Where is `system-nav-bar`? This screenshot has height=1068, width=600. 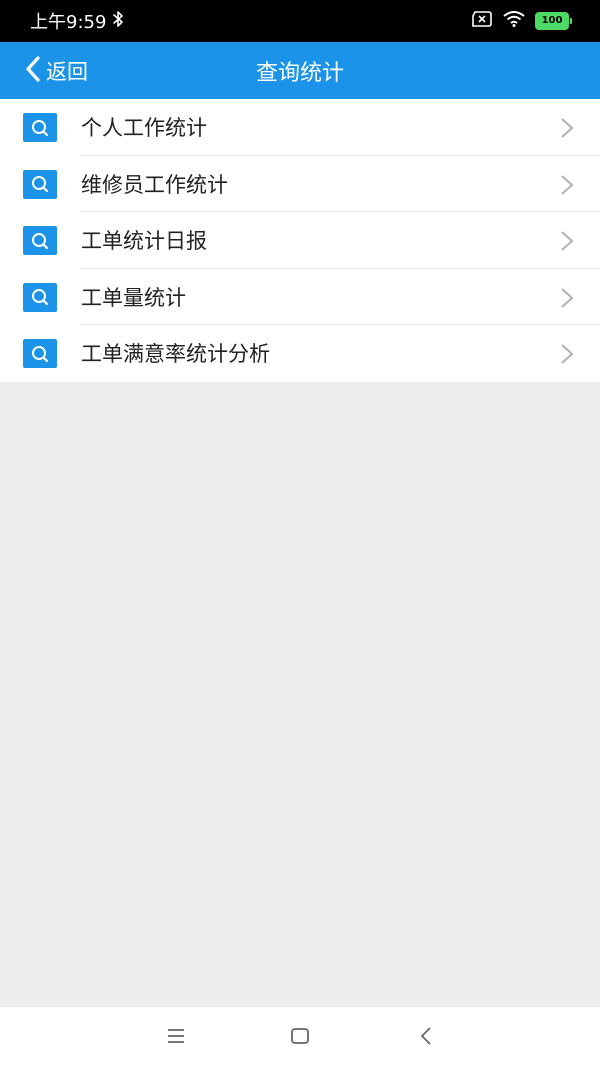 system-nav-bar is located at coordinates (300, 1037).